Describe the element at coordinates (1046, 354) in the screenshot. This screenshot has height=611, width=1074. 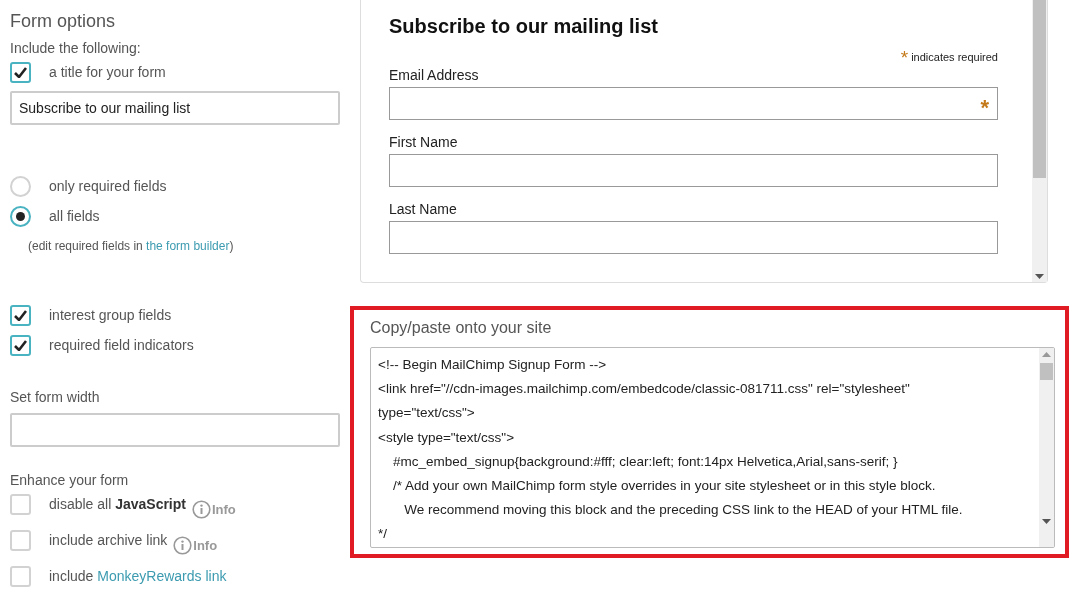
I see `scroll-up-icon` at that location.